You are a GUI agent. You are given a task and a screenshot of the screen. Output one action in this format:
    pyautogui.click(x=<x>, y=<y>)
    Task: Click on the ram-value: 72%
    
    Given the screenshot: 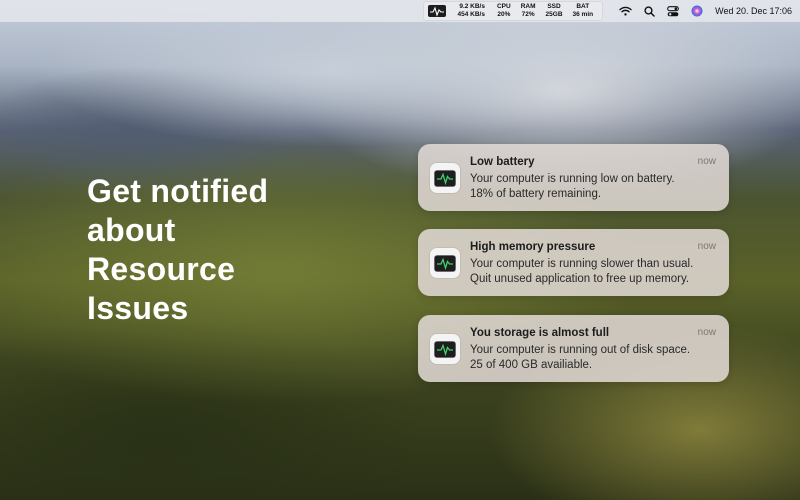 What is the action you would take?
    pyautogui.click(x=528, y=14)
    